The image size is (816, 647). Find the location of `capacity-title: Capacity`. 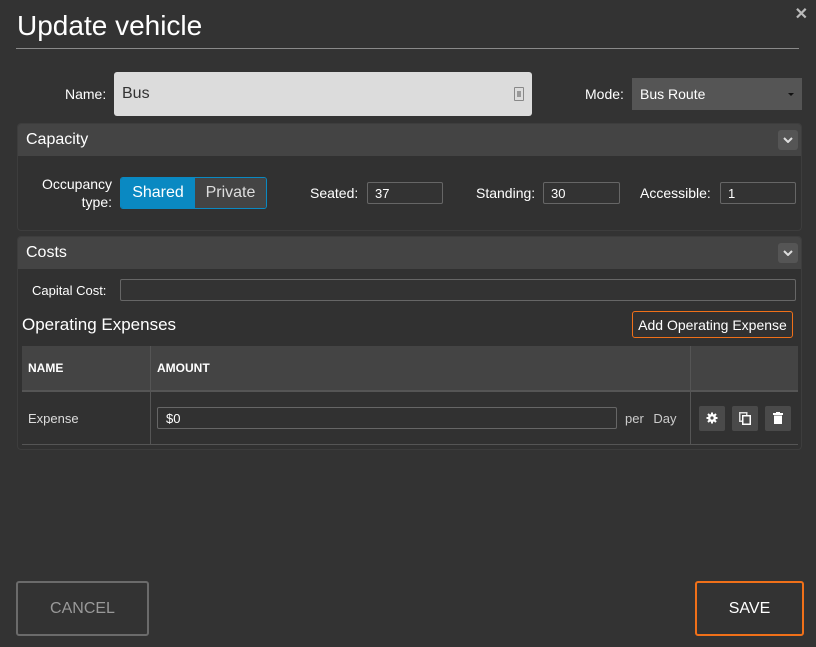

capacity-title: Capacity is located at coordinates (57, 139).